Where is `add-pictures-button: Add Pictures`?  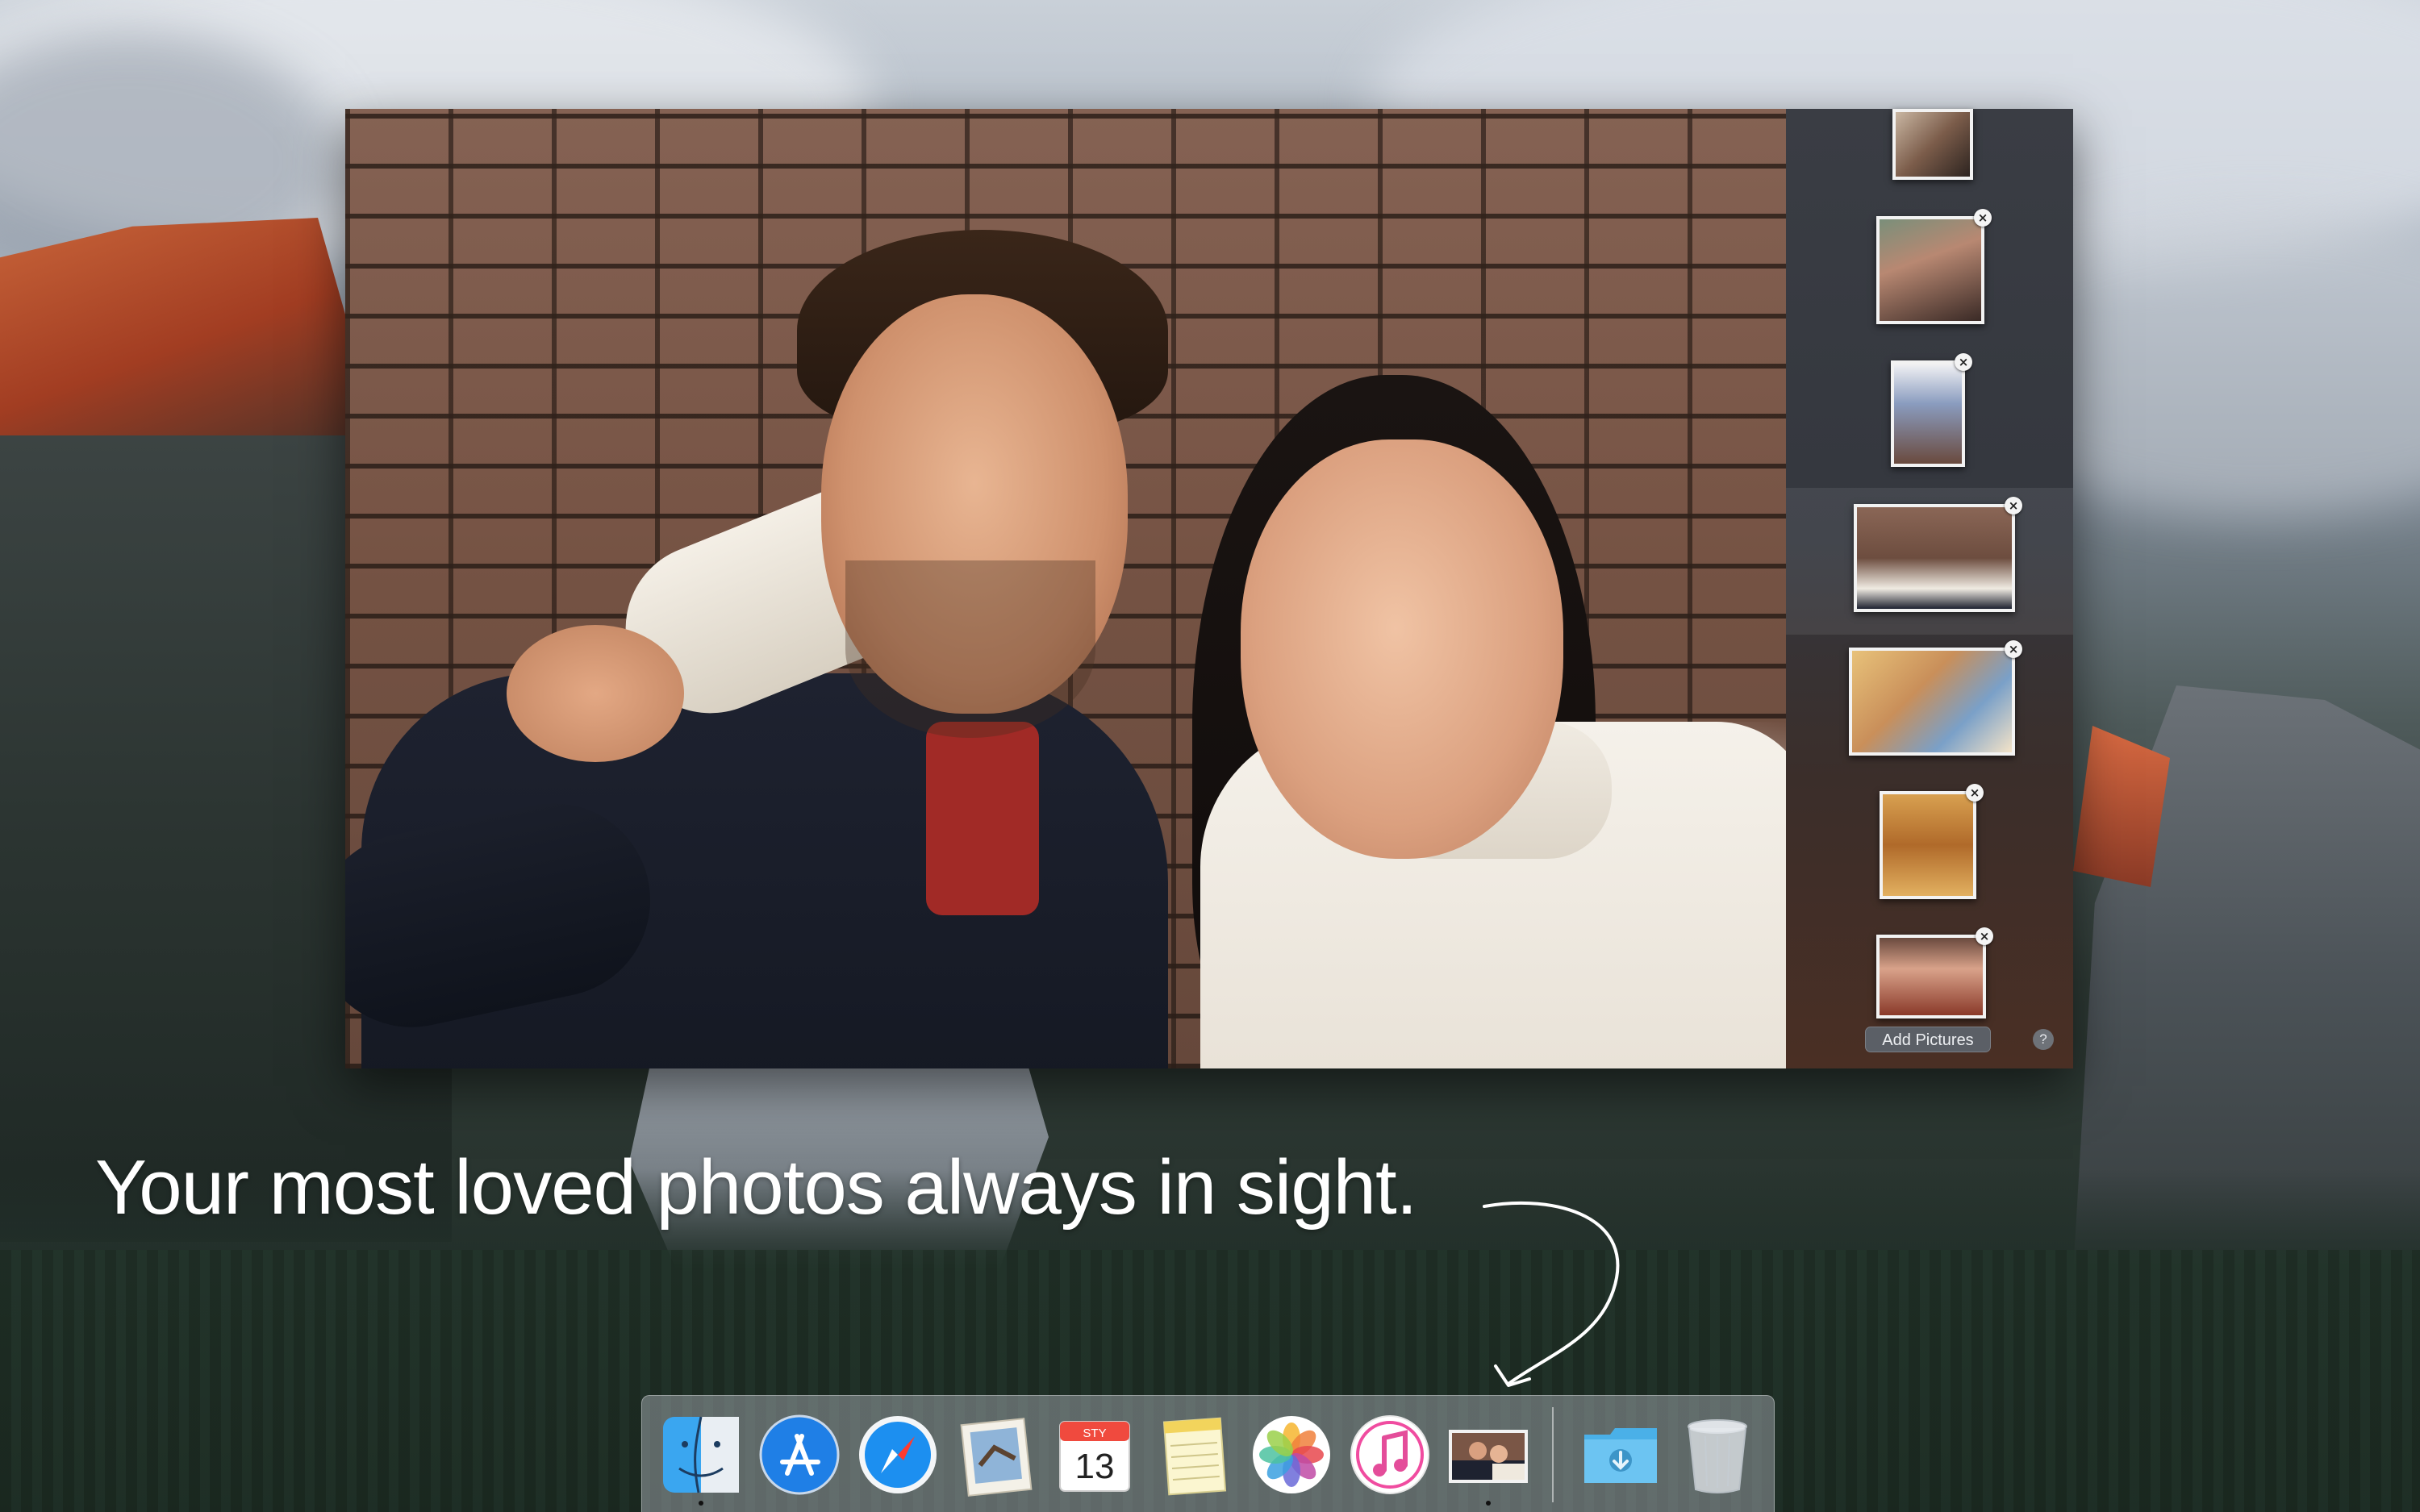
add-pictures-button: Add Pictures is located at coordinates (1928, 1039).